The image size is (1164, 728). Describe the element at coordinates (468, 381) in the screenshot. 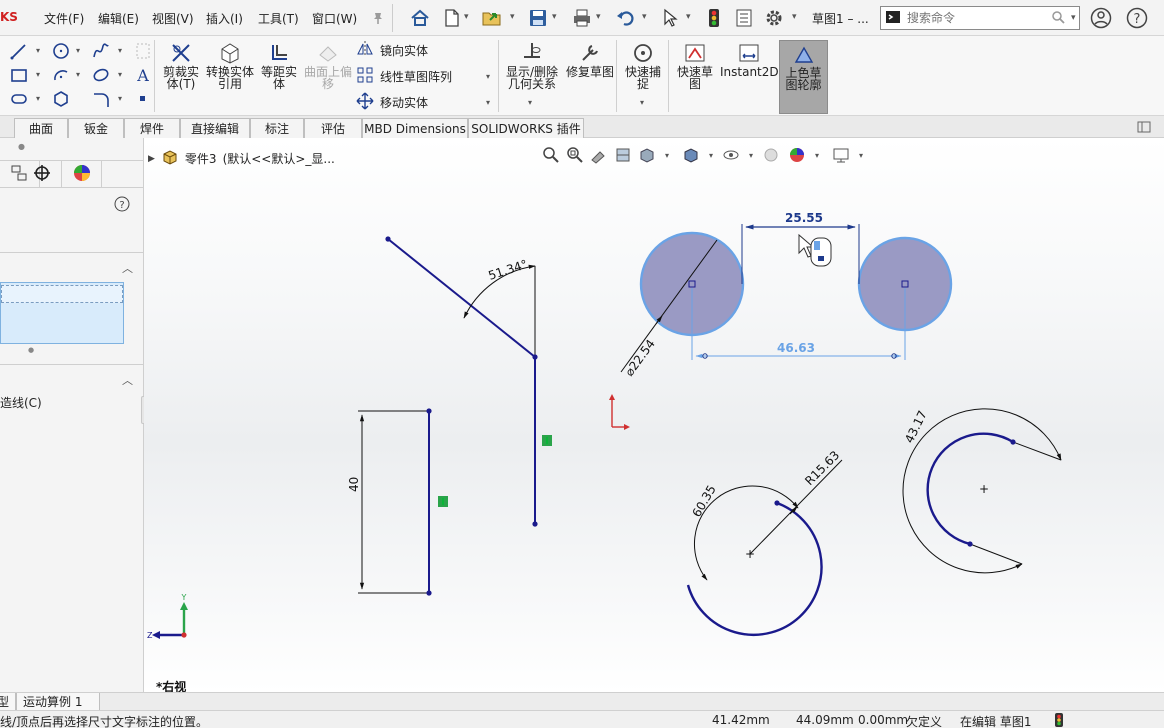

I see `angle-sketch: 51.34°` at that location.